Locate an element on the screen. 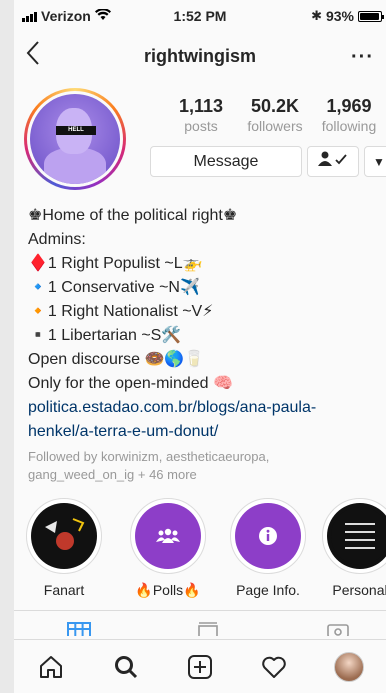 The height and width of the screenshot is (693, 386). battery-percent: 93% is located at coordinates (339, 16).